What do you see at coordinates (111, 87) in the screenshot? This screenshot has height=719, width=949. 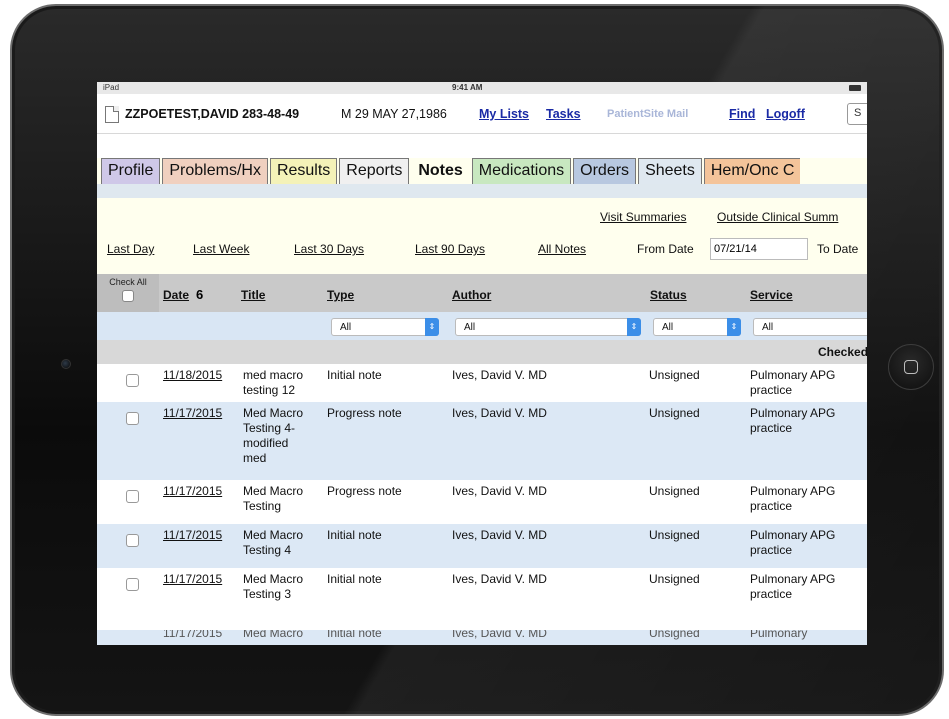 I see `carrier-label: iPad` at bounding box center [111, 87].